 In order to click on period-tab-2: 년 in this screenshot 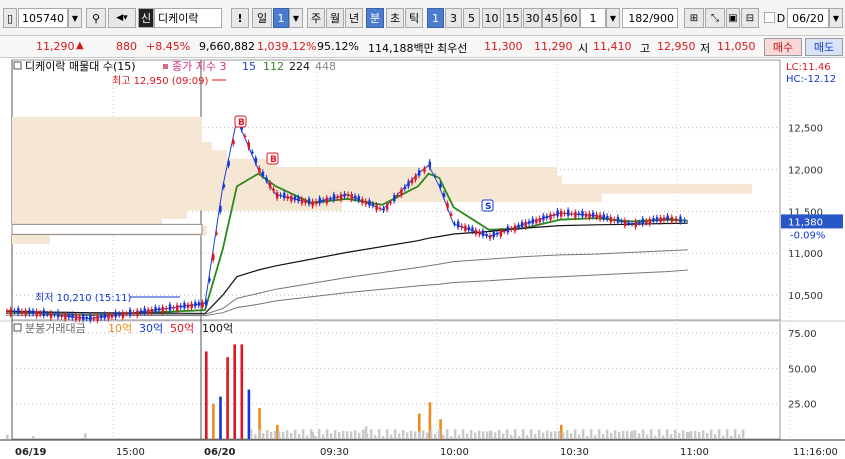, I will do `click(354, 18)`.